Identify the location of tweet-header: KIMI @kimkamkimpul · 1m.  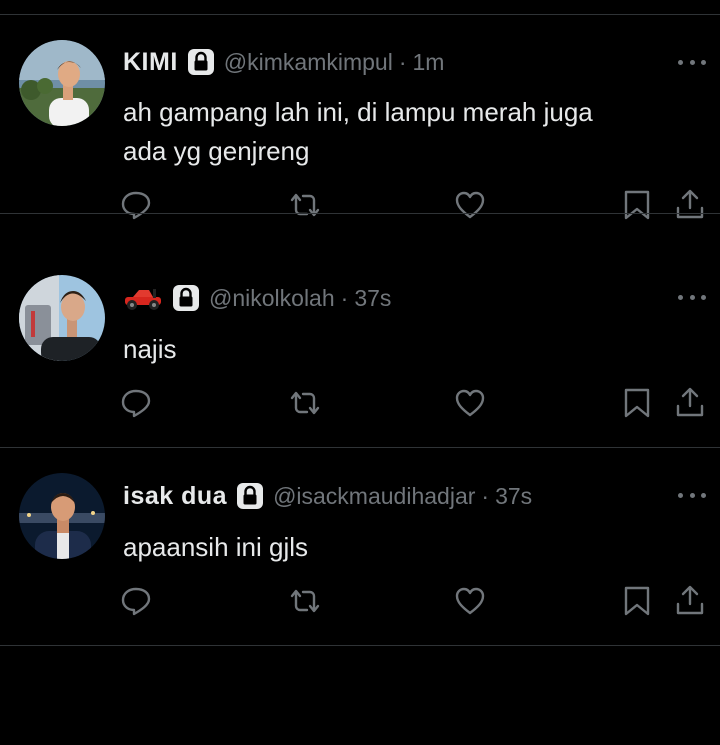
(283, 62).